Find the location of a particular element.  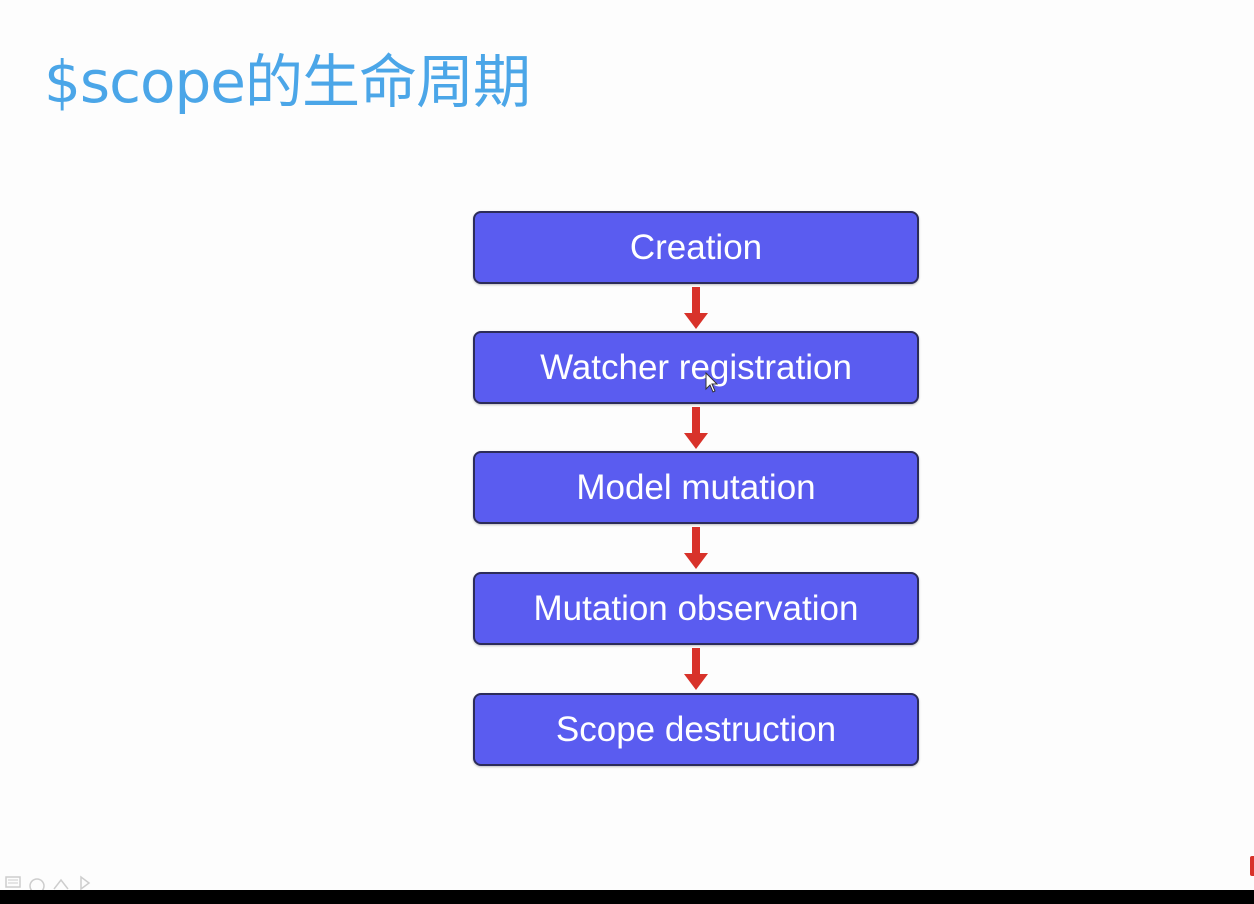

flow-step-mutation-observation: Mutation observation is located at coordinates (696, 608).